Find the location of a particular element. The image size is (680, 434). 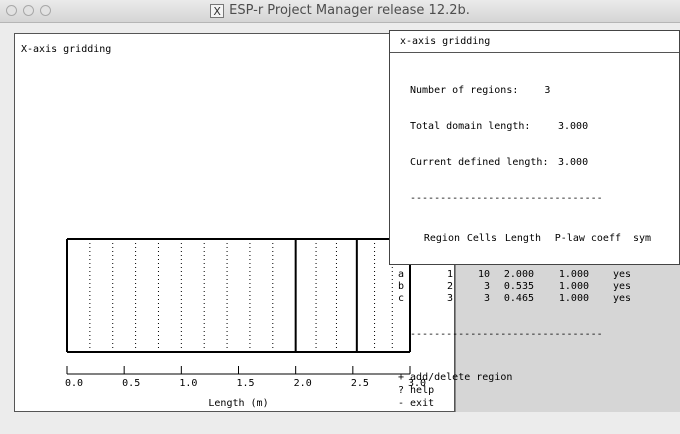

x-tick-label: 2.0 is located at coordinates (303, 383).